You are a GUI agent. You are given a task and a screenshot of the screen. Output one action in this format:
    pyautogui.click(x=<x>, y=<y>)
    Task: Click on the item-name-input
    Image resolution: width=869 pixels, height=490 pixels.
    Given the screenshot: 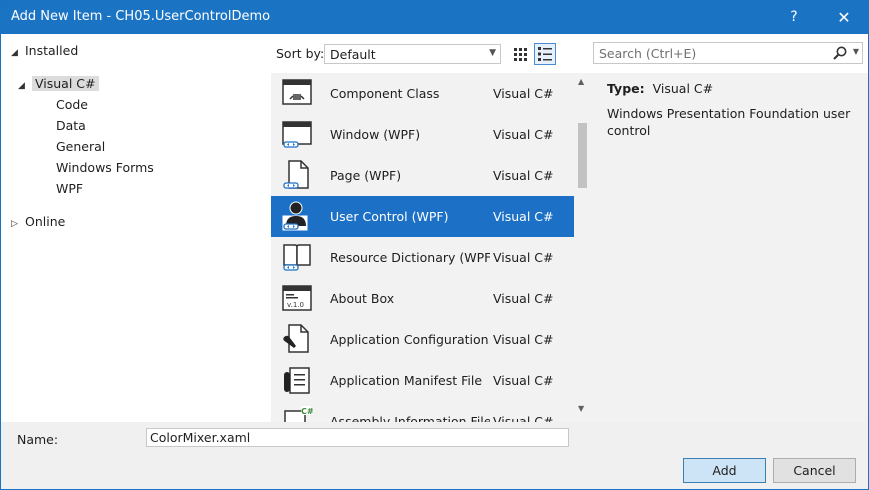 What is the action you would take?
    pyautogui.click(x=357, y=437)
    